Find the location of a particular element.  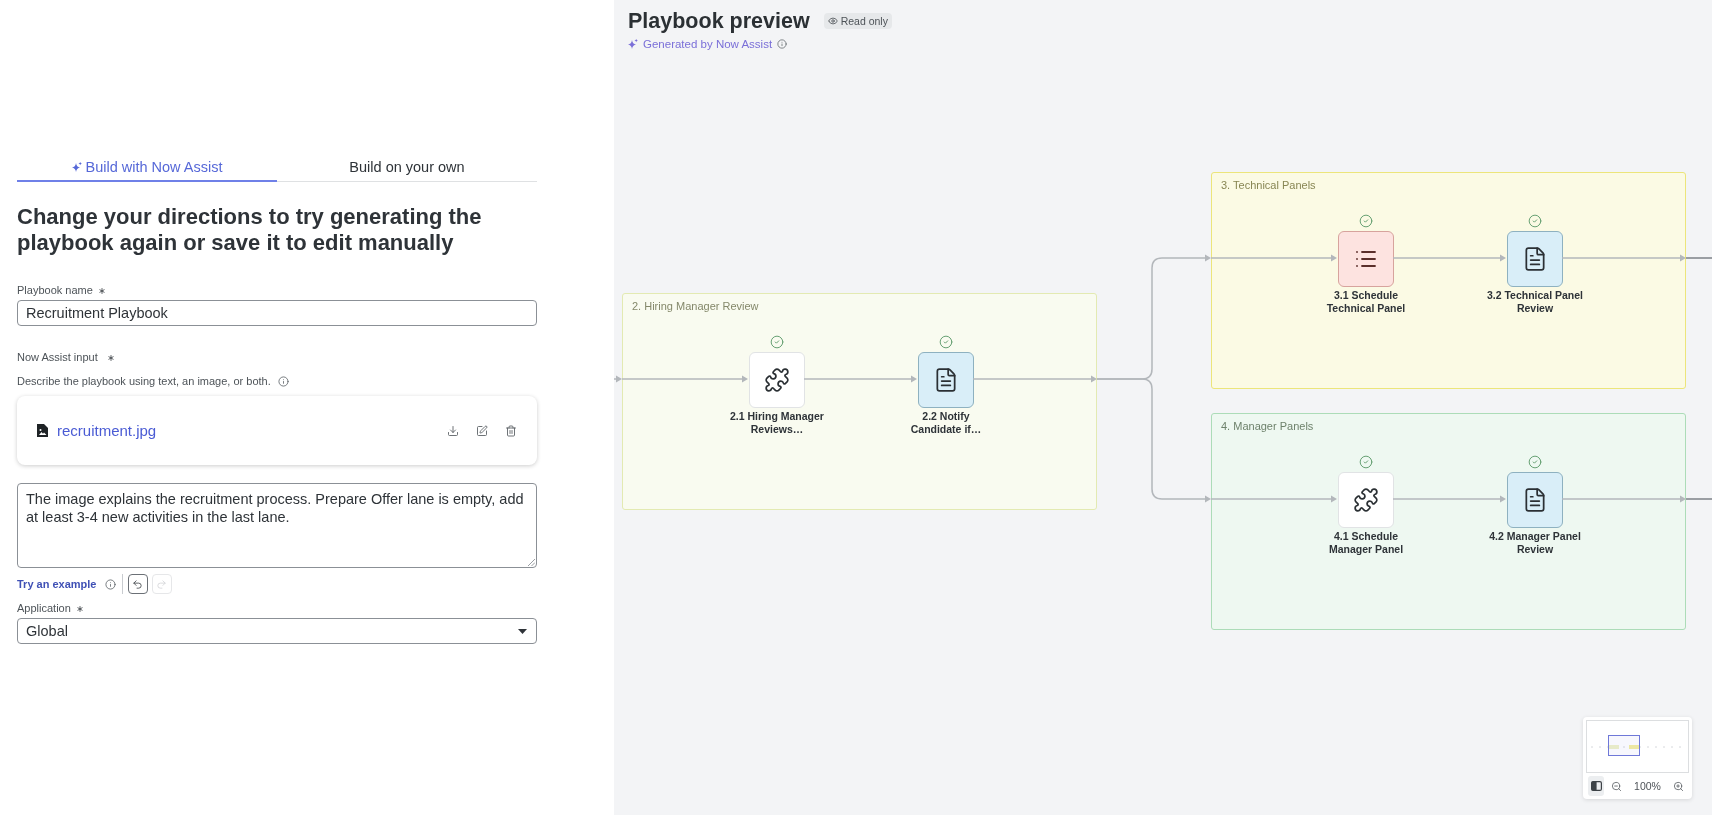

image-file-icon is located at coordinates (42, 430).